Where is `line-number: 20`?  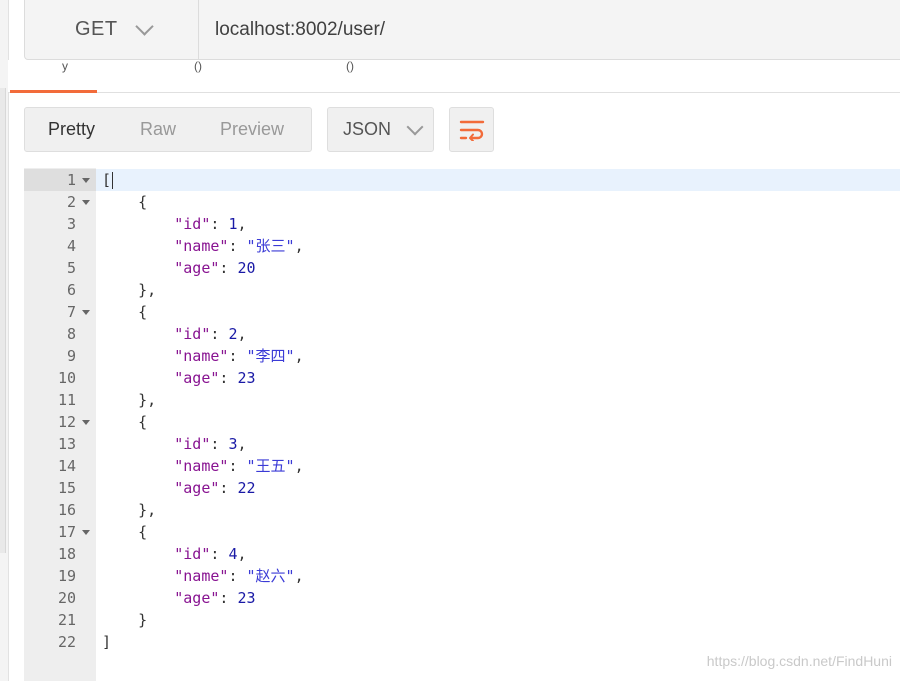 line-number: 20 is located at coordinates (66, 598).